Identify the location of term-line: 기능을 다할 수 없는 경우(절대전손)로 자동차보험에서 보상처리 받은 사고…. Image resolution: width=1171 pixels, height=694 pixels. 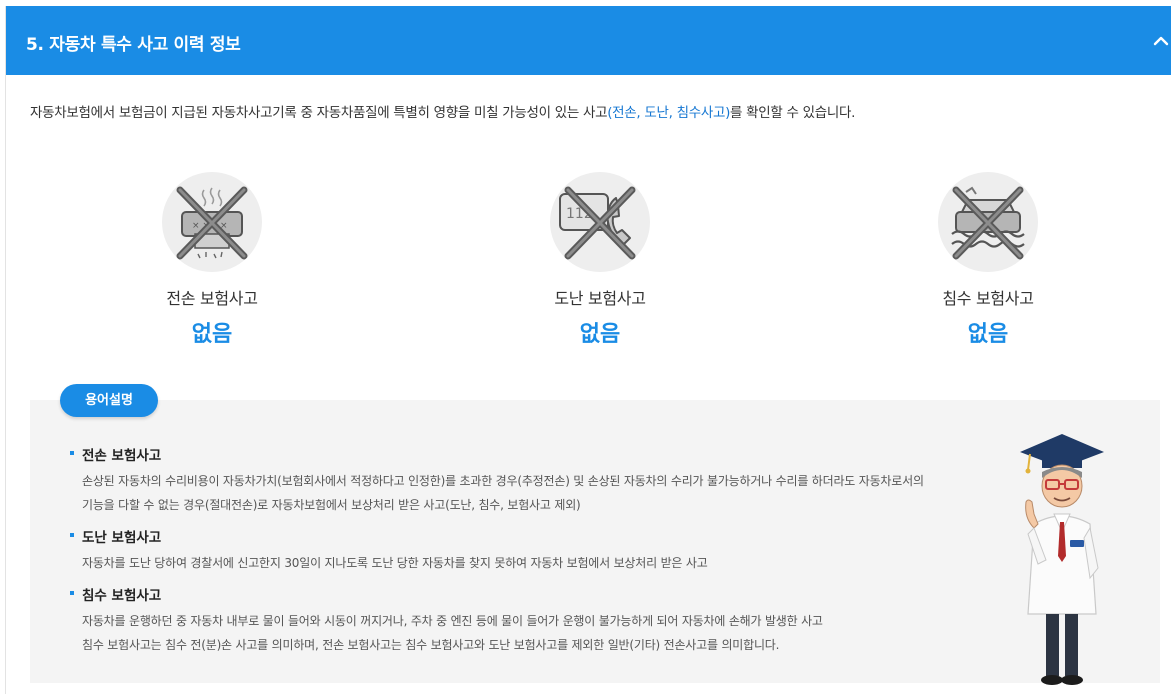
(331, 505).